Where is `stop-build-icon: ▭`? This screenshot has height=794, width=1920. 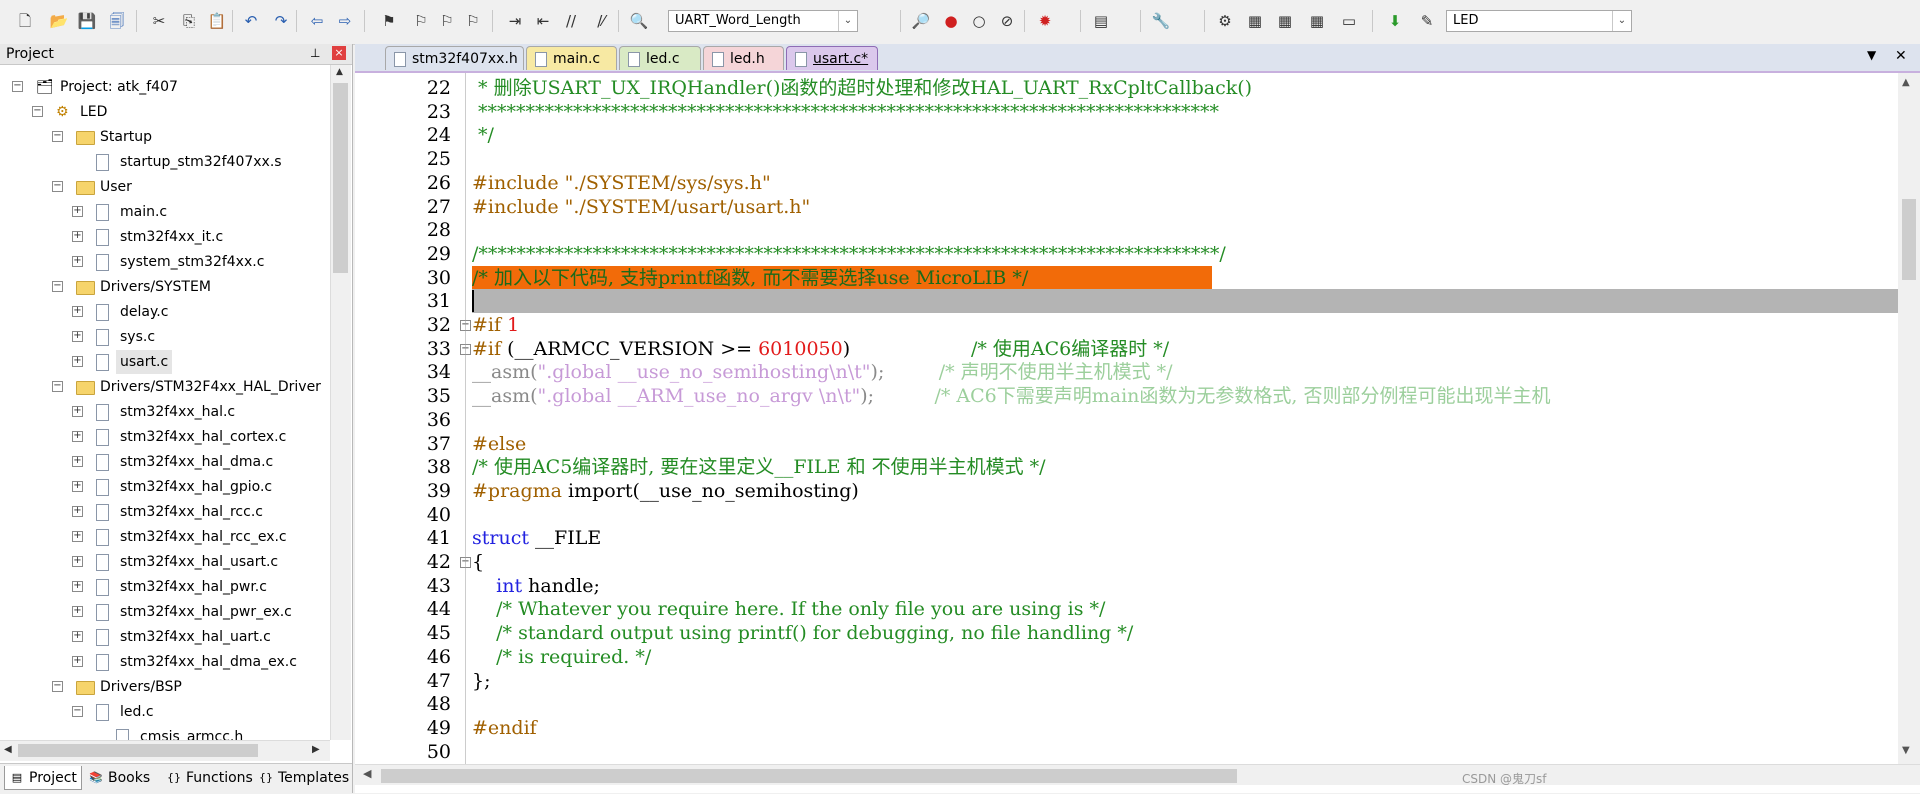
stop-build-icon: ▭ is located at coordinates (1349, 21).